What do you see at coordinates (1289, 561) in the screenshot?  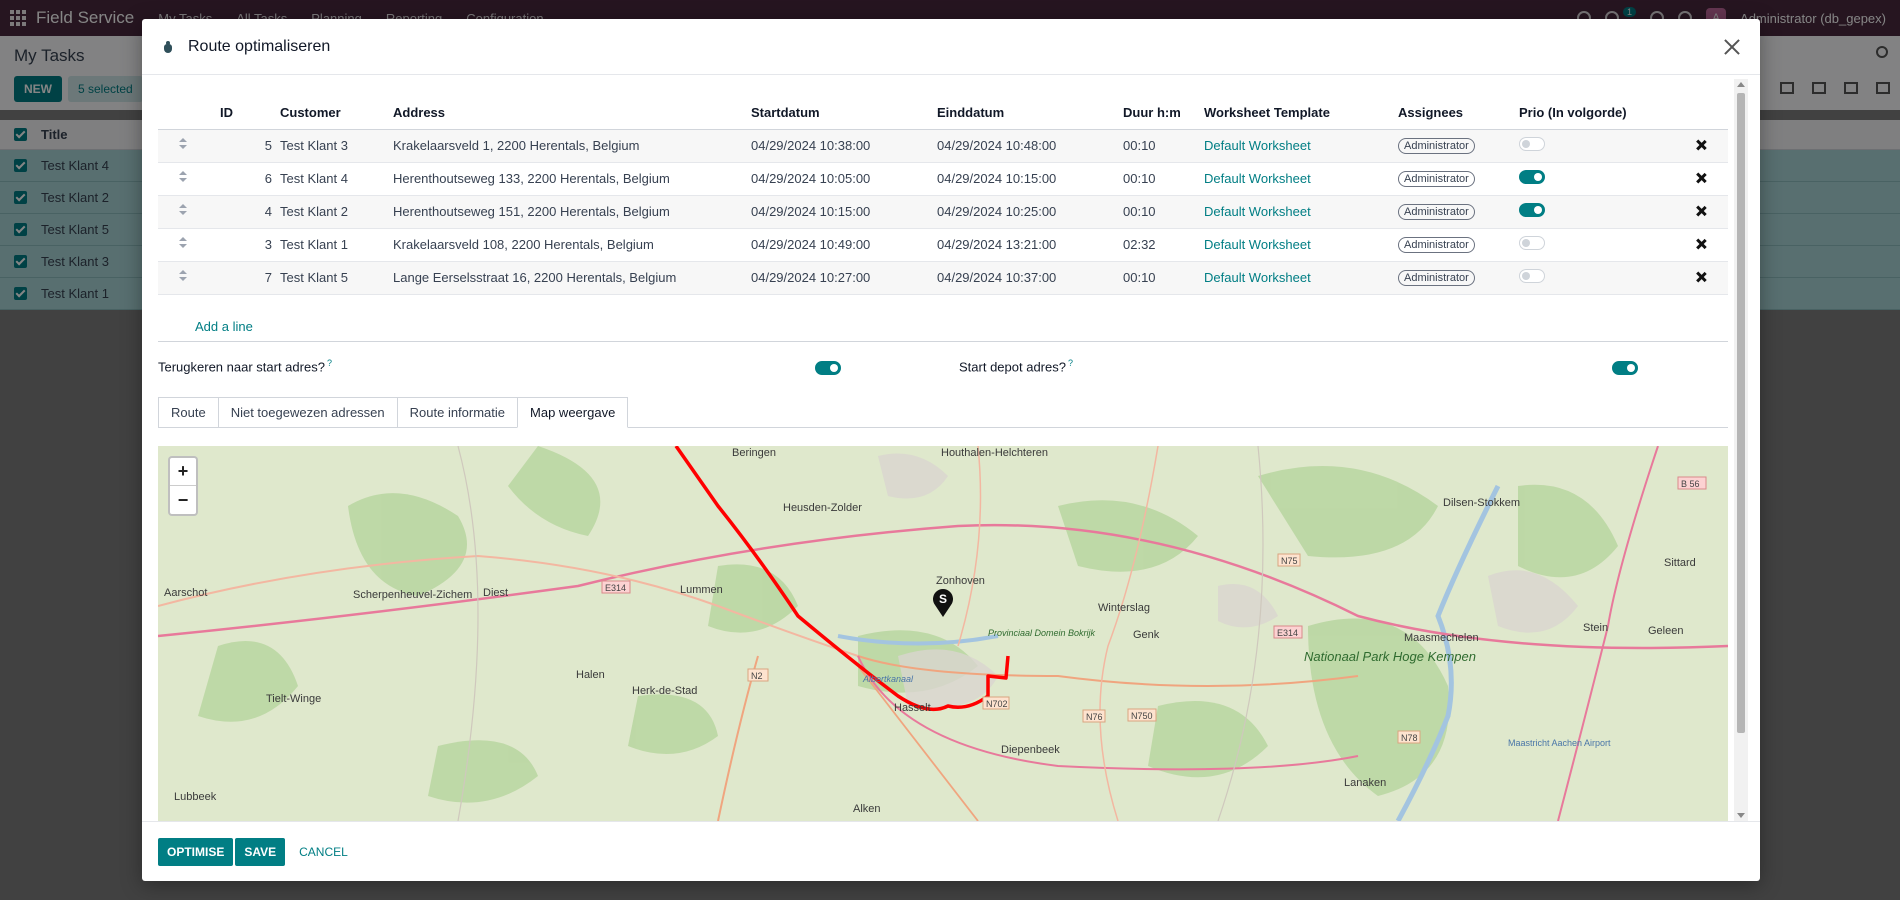 I see `road-label: N75` at bounding box center [1289, 561].